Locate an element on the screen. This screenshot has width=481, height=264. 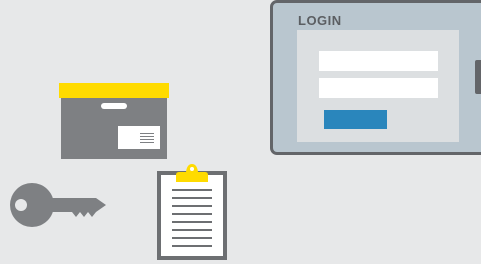
username-field is located at coordinates (378, 61).